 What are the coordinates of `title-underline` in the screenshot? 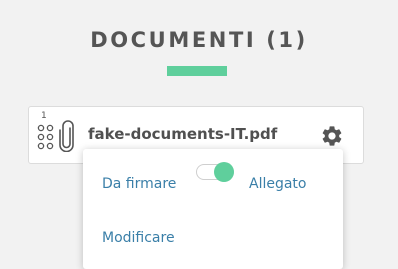 It's located at (197, 71).